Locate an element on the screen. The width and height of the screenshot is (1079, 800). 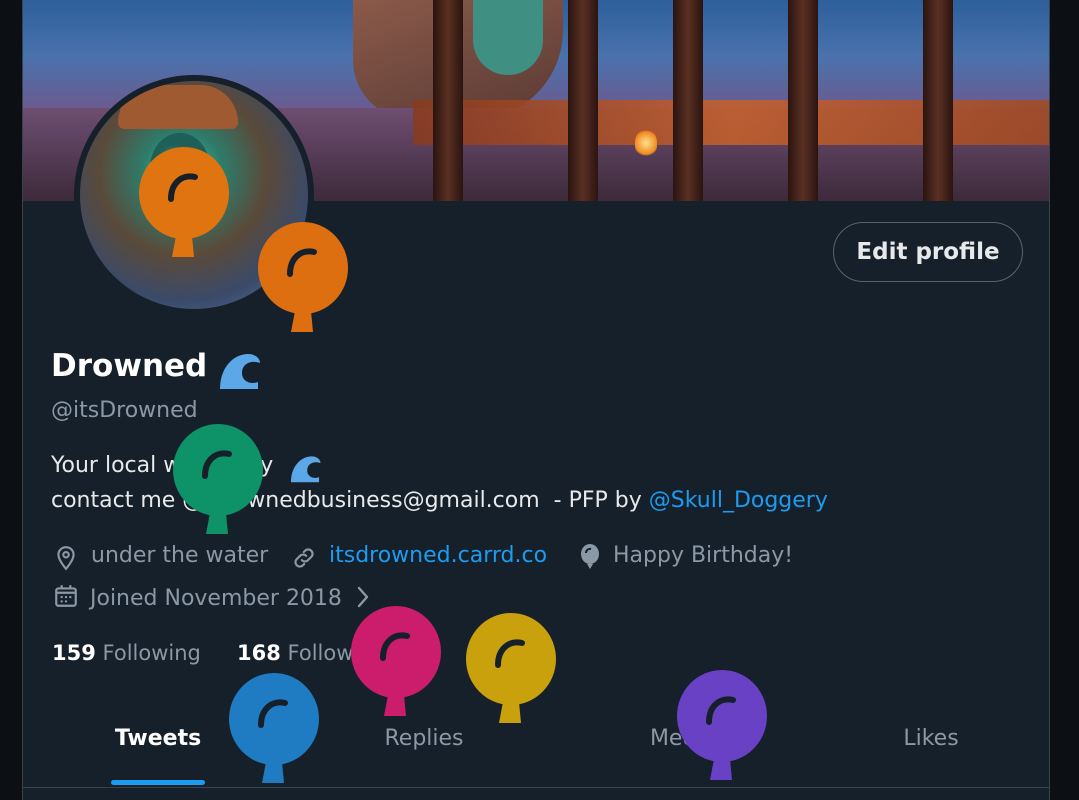
following-label: Following is located at coordinates (151, 653).